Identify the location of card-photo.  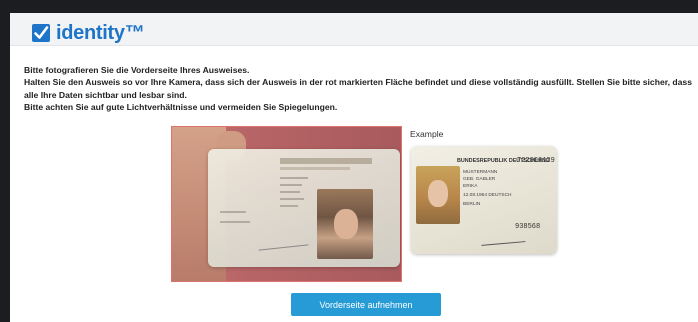
(345, 224).